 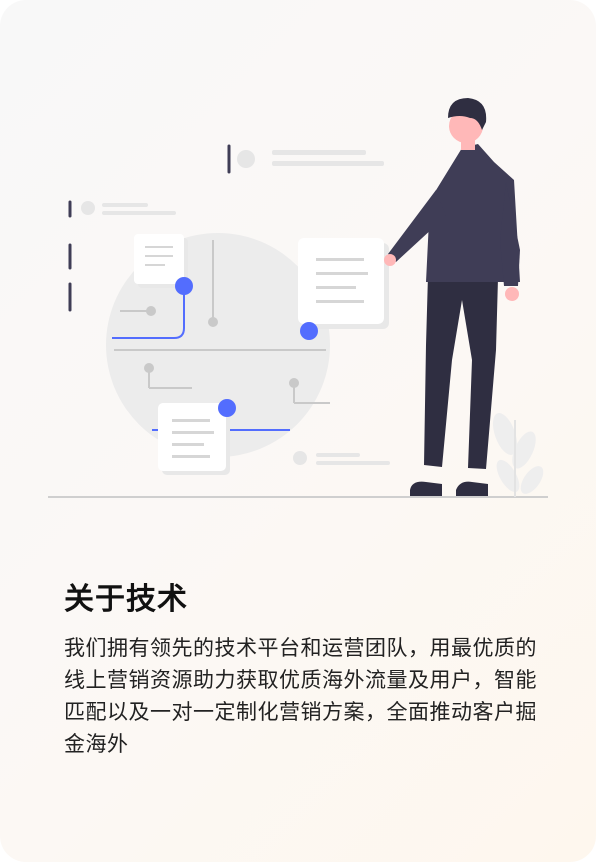 I want to click on section-title: 关于技术, so click(x=126, y=599).